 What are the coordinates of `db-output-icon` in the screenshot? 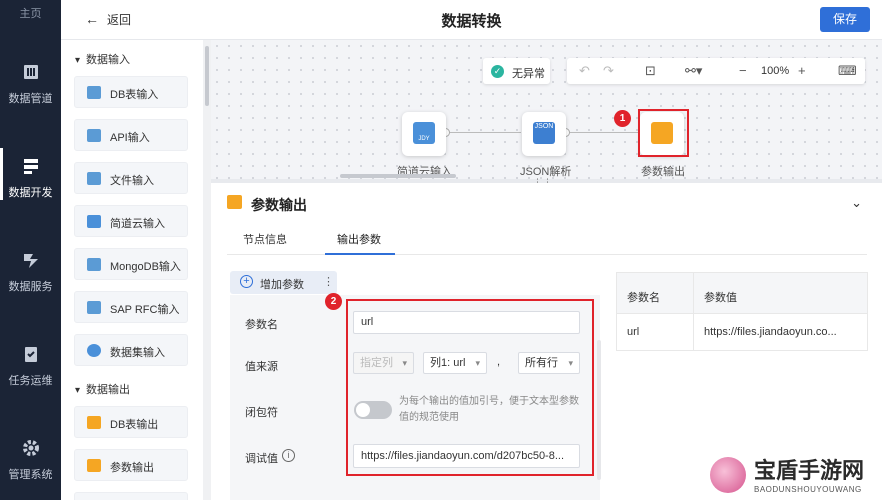 It's located at (94, 422).